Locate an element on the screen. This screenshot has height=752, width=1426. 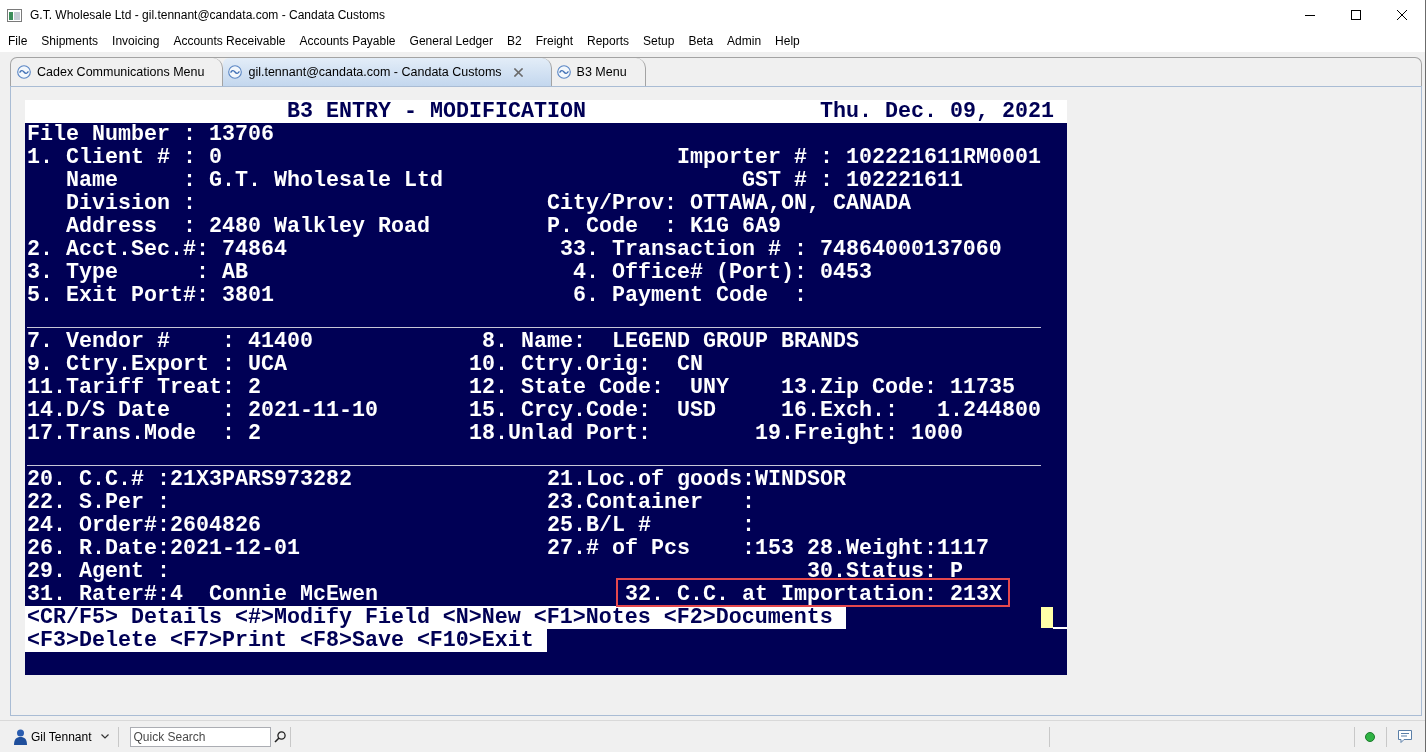
terminal-field: 31. Rater#:4 Connie McEwen is located at coordinates (202, 594).